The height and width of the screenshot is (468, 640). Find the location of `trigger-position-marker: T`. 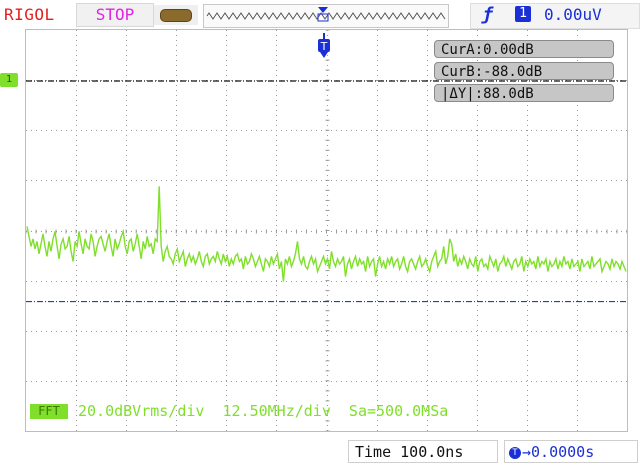

trigger-position-marker: T is located at coordinates (324, 48).